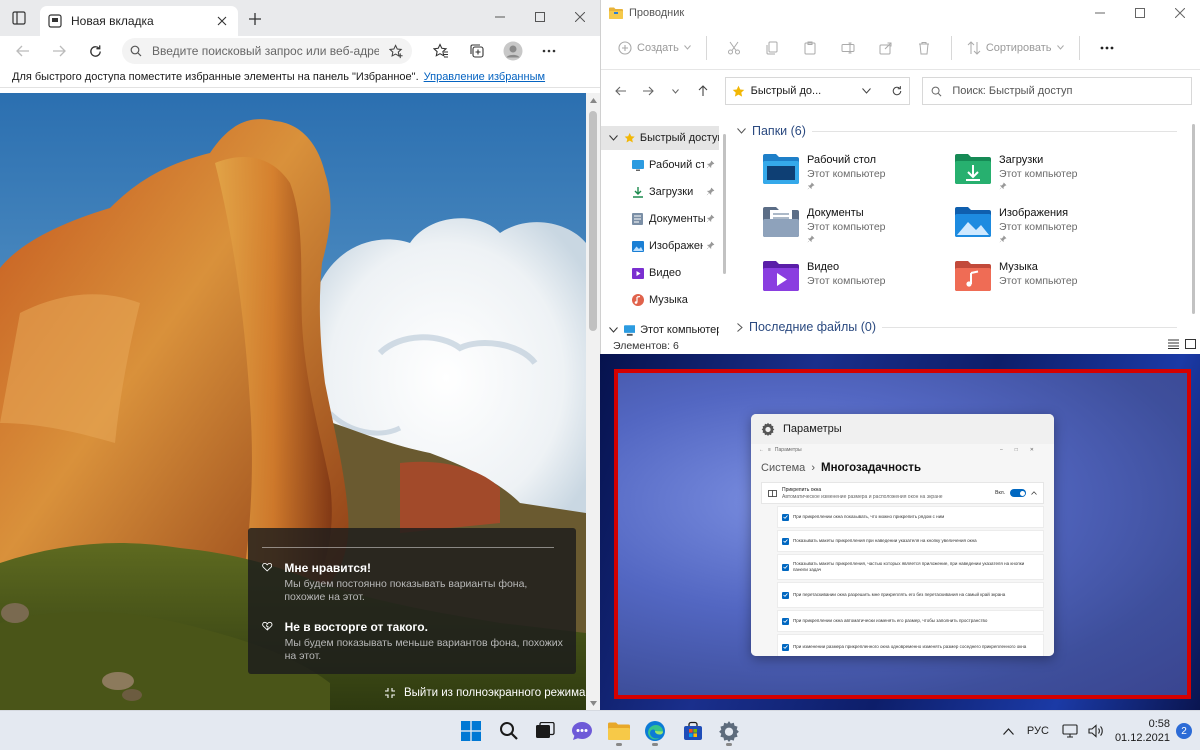 This screenshot has width=1200, height=750. I want to click on recent-files-group-header: Последние файлы (0), so click(957, 327).